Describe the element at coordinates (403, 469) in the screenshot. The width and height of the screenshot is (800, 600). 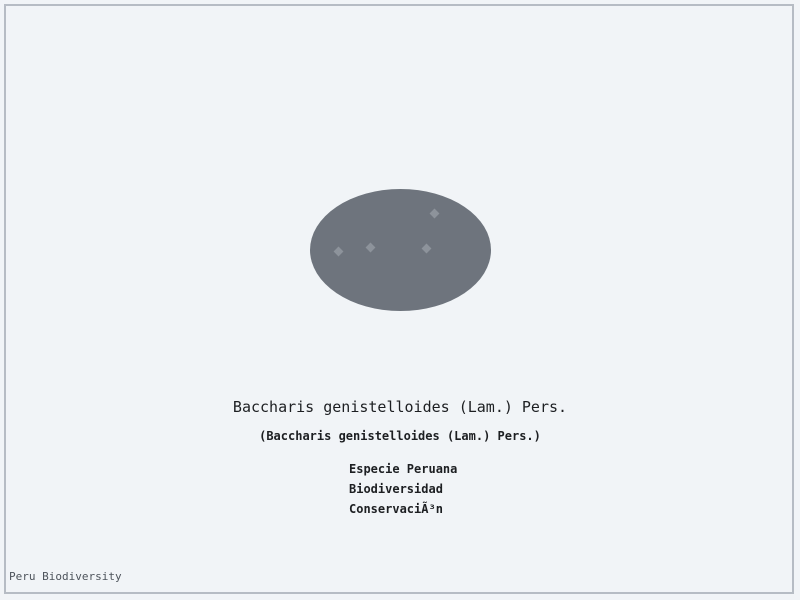
I see `tag-item: Especie Peruana` at that location.